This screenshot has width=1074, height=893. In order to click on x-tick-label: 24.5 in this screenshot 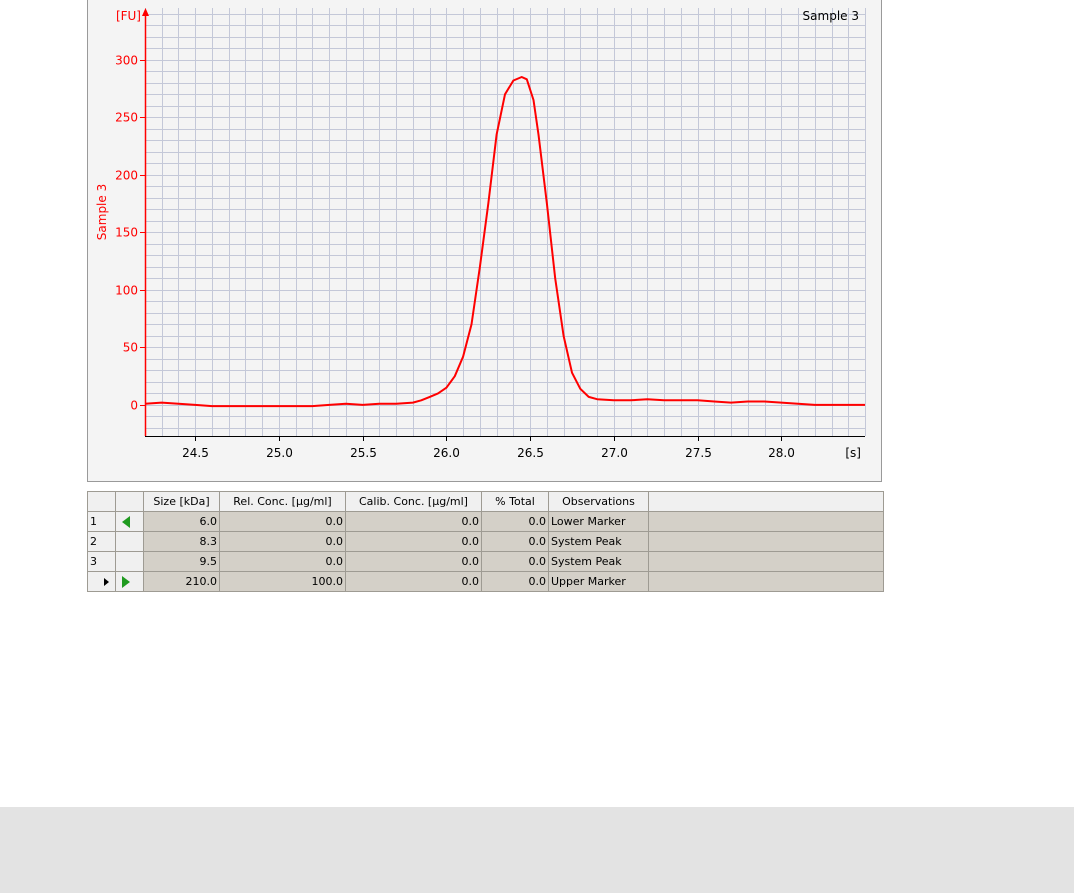, I will do `click(195, 453)`.